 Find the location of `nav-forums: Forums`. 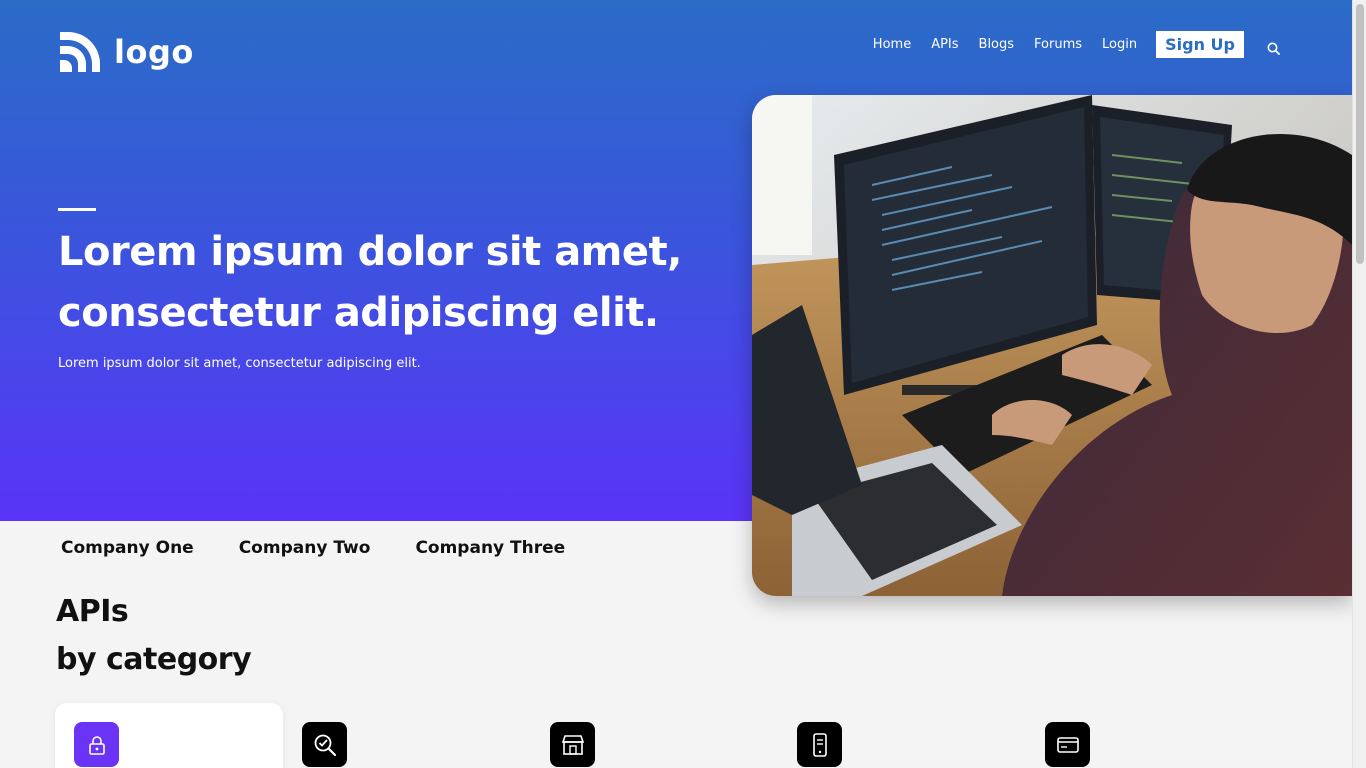

nav-forums: Forums is located at coordinates (1058, 44).